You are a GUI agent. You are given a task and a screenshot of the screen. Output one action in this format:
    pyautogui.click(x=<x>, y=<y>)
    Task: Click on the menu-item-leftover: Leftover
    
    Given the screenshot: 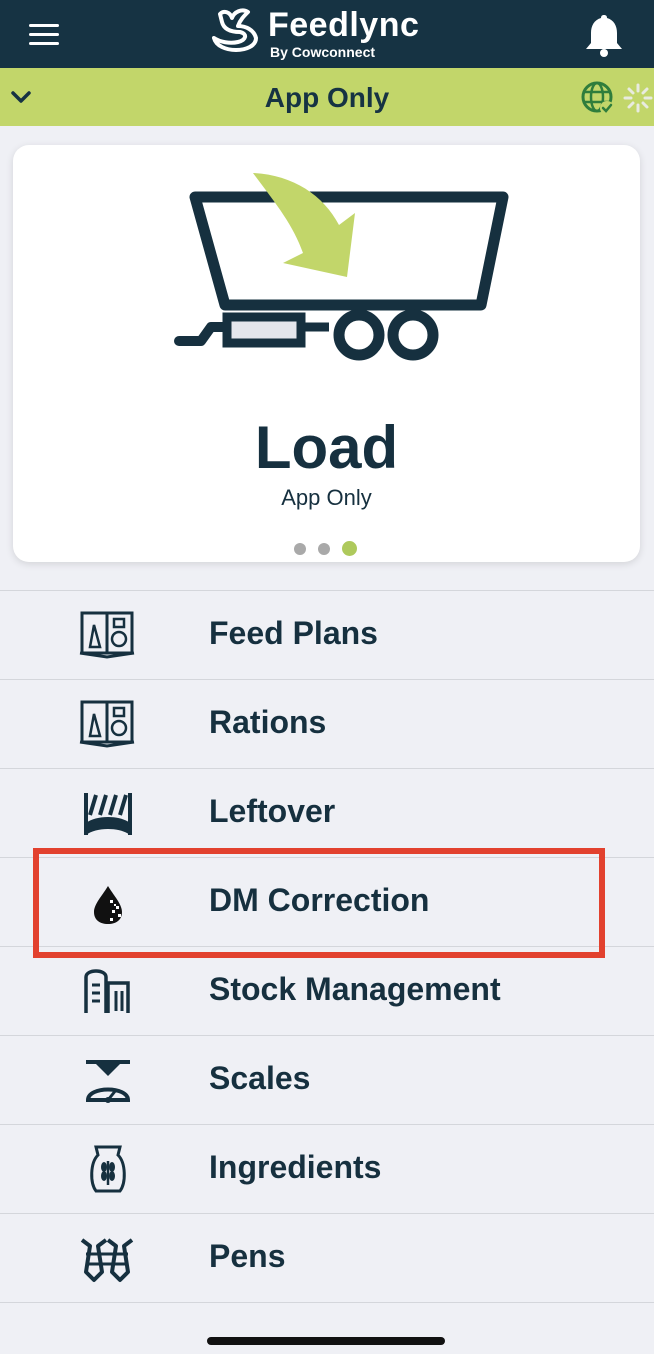 What is the action you would take?
    pyautogui.click(x=327, y=813)
    